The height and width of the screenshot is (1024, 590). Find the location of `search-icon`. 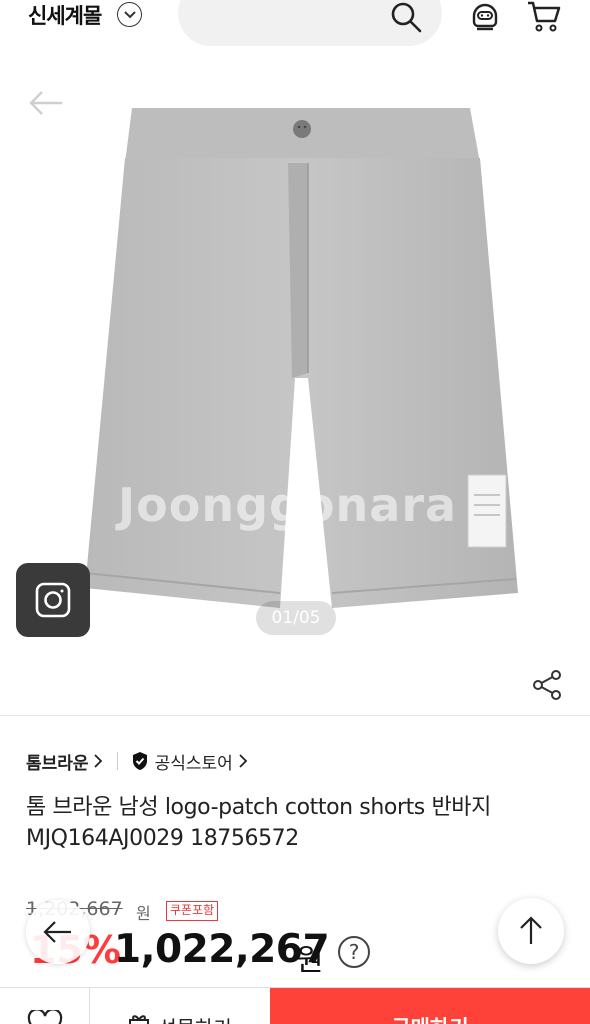

search-icon is located at coordinates (406, 18).